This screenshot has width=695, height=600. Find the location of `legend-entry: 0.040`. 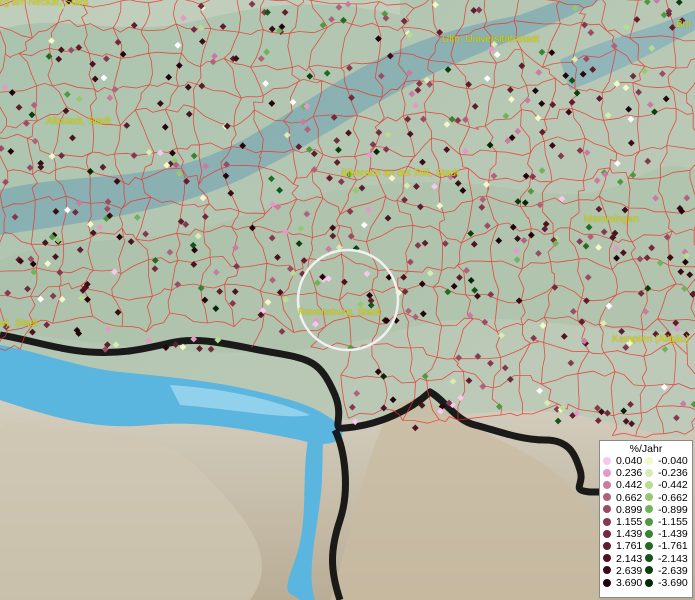

legend-entry: 0.040 is located at coordinates (622, 461).